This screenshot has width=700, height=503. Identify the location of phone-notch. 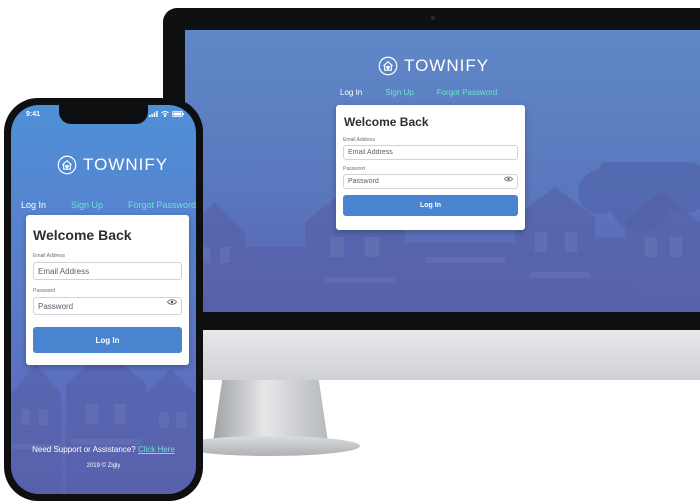
(103, 114).